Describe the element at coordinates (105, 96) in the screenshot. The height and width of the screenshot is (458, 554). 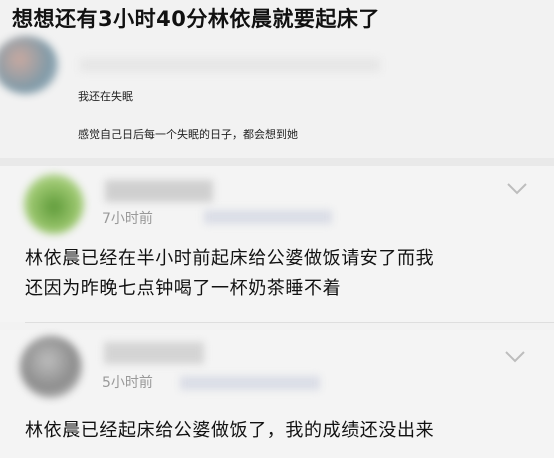
I see `post-text-line-1: 我还在失眠` at that location.